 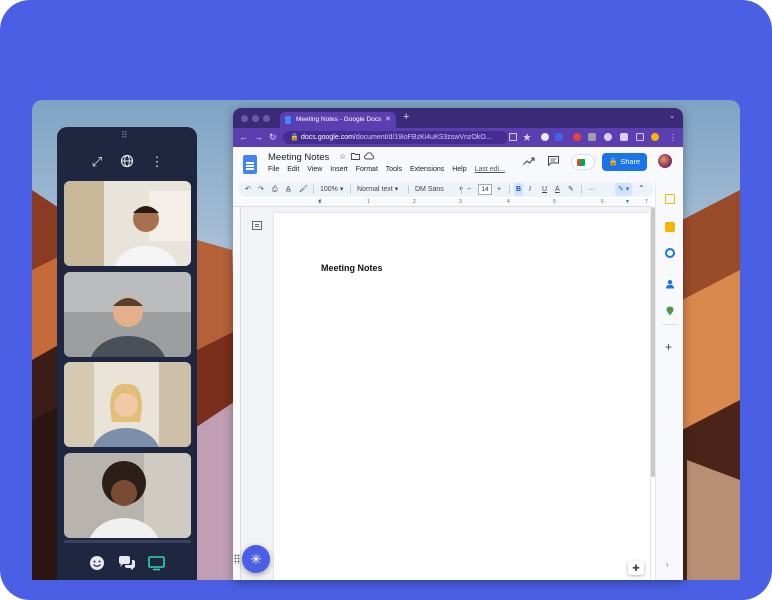 I want to click on share-page-icon, so click(x=513, y=137).